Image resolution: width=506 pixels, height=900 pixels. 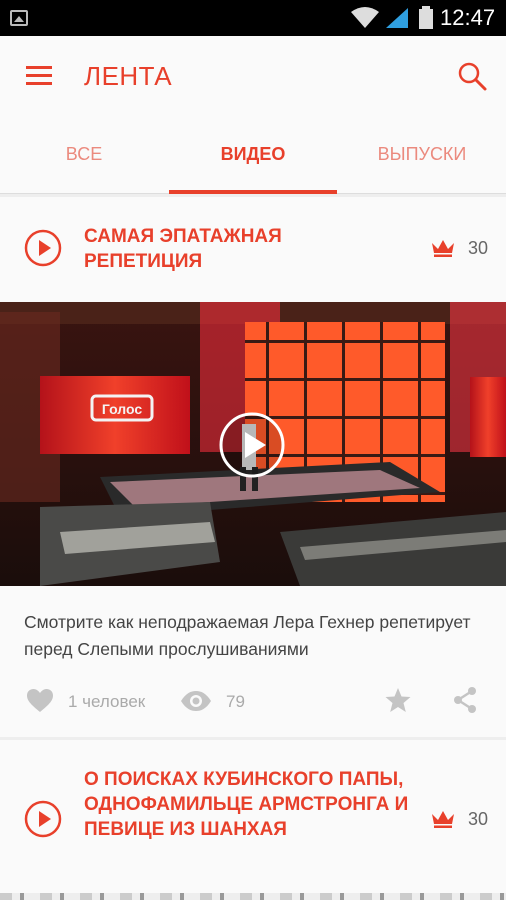 I want to click on tab-video: ВИДЕО, so click(x=253, y=155).